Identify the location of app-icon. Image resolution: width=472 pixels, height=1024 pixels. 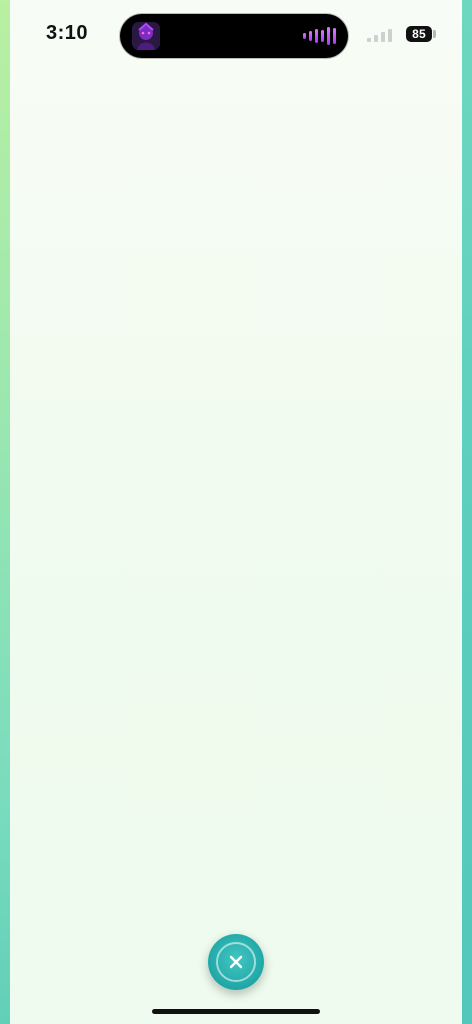
(146, 36).